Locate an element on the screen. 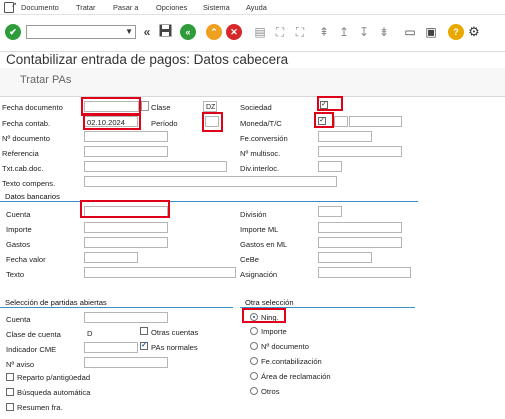  fecha-valor-field is located at coordinates (111, 257).